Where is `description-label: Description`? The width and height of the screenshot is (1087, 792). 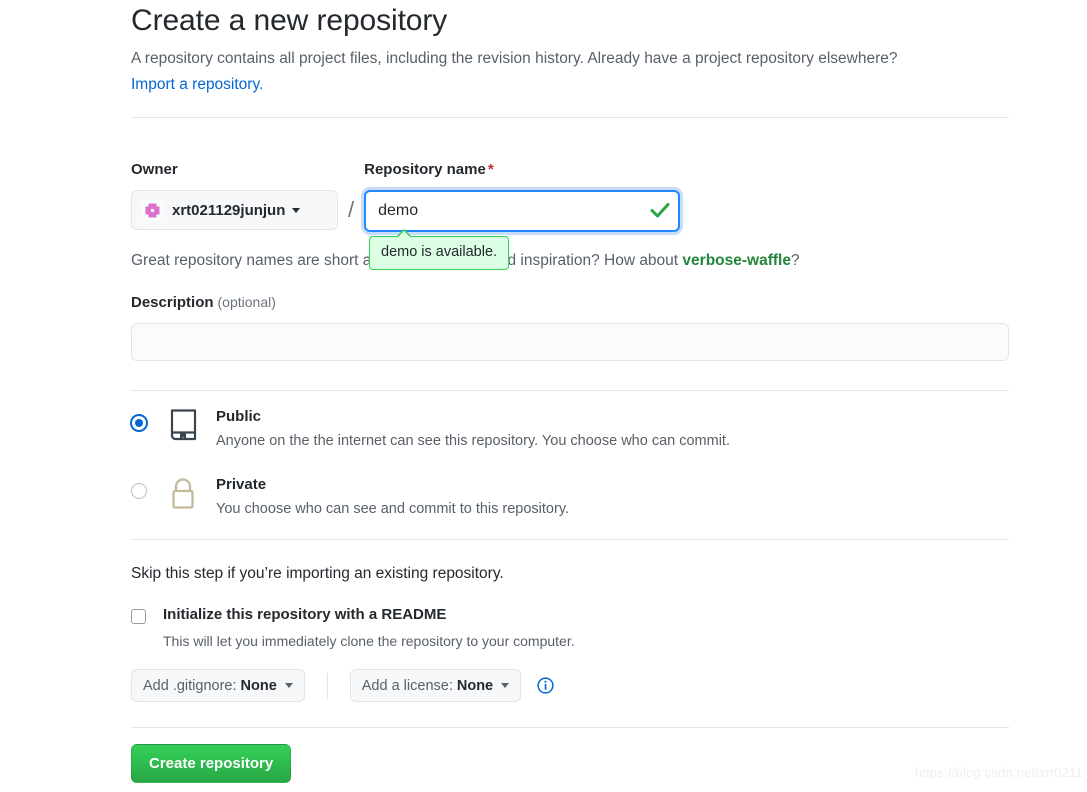 description-label: Description is located at coordinates (172, 302).